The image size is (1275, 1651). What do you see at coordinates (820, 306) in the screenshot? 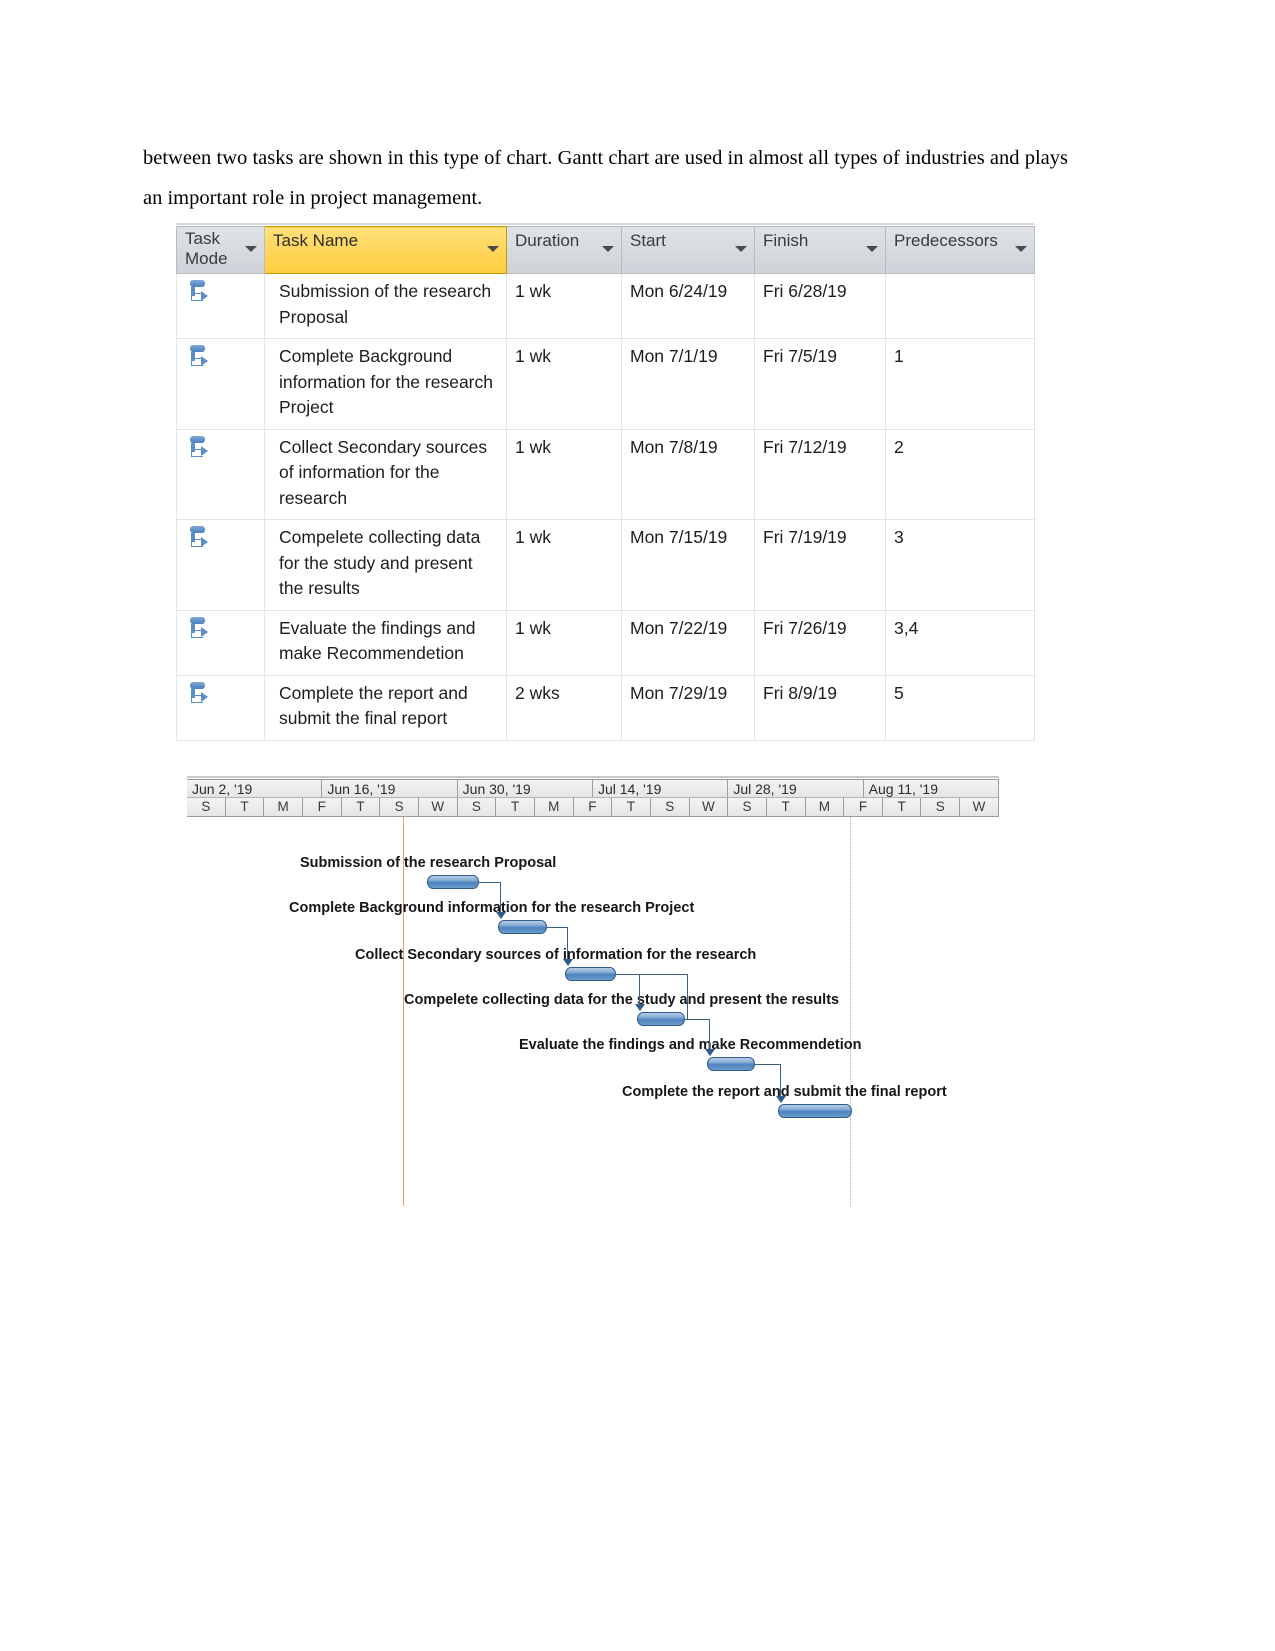
I see `cell-finish: Fri 6/28/19` at bounding box center [820, 306].